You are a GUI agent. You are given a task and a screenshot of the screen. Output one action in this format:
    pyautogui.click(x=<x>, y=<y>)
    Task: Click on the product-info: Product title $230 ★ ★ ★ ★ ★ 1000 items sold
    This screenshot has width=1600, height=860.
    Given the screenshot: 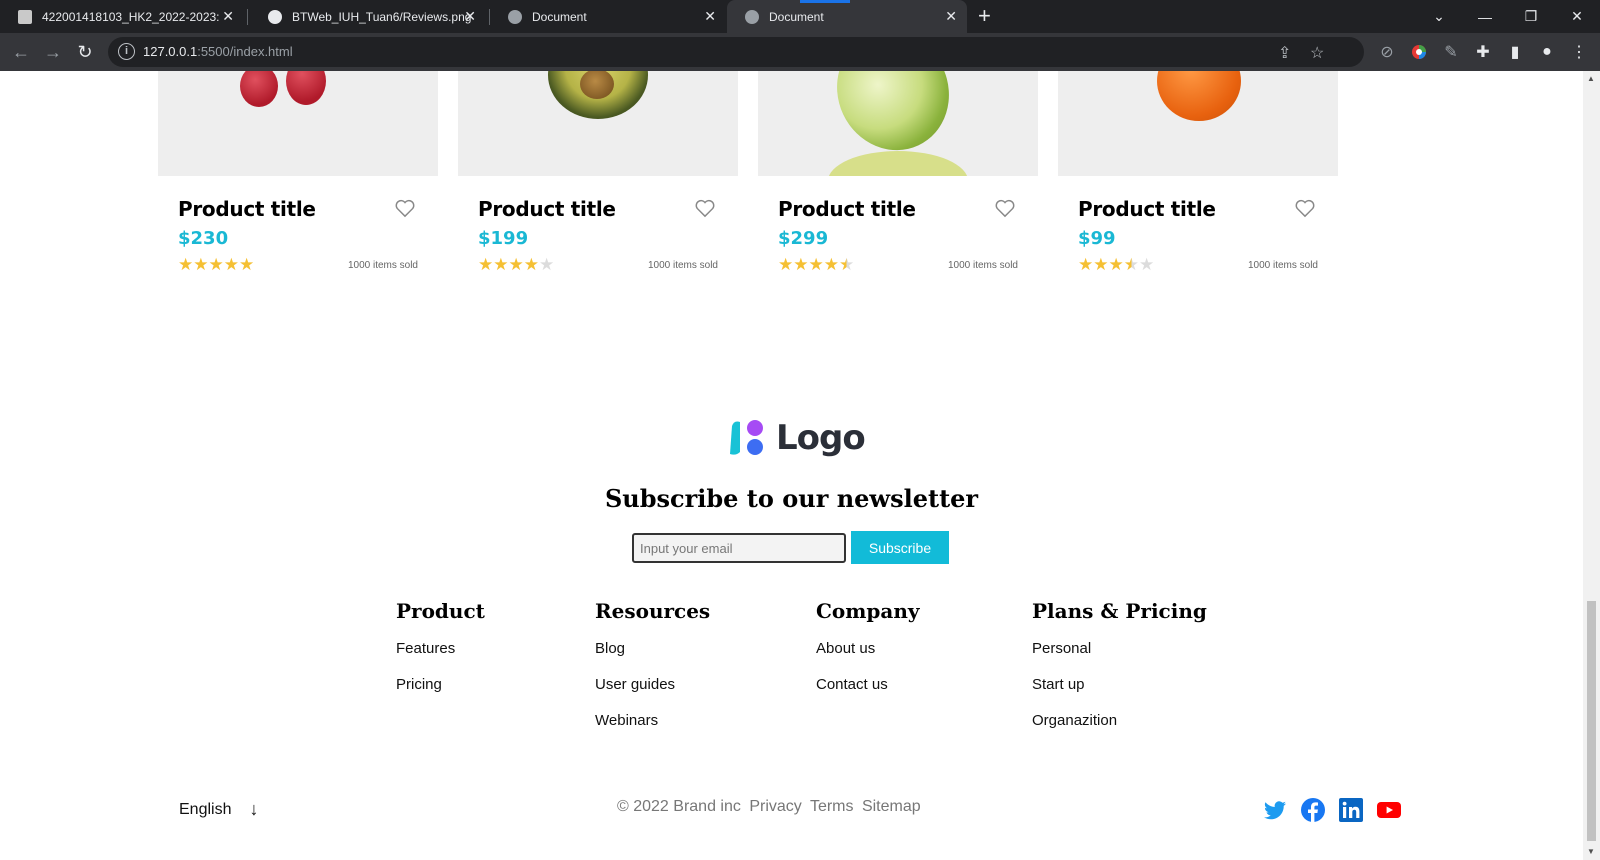 What is the action you would take?
    pyautogui.click(x=298, y=231)
    